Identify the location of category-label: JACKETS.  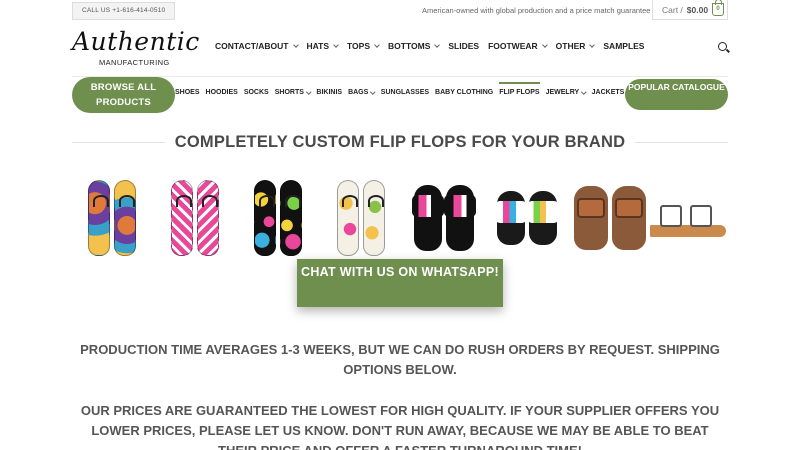
(608, 92).